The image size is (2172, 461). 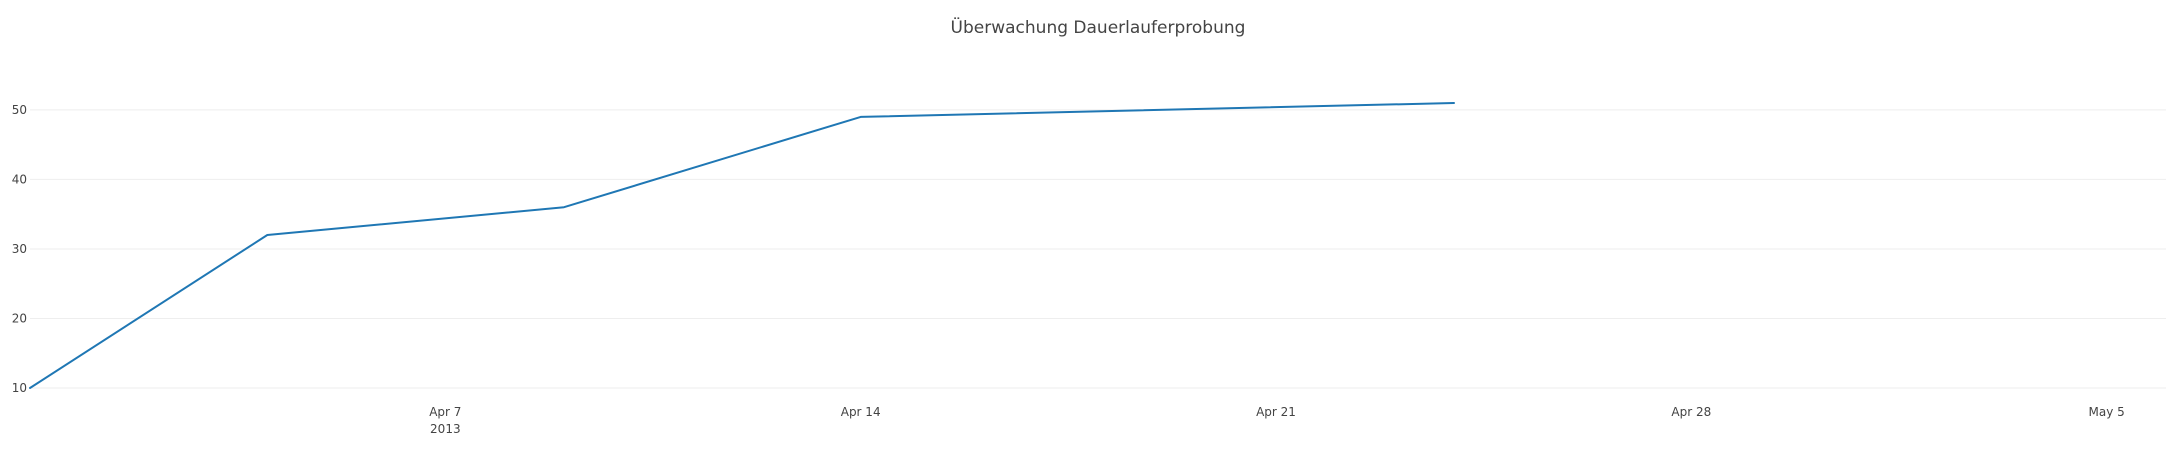 I want to click on x-tick-label: May 5, so click(x=2107, y=412).